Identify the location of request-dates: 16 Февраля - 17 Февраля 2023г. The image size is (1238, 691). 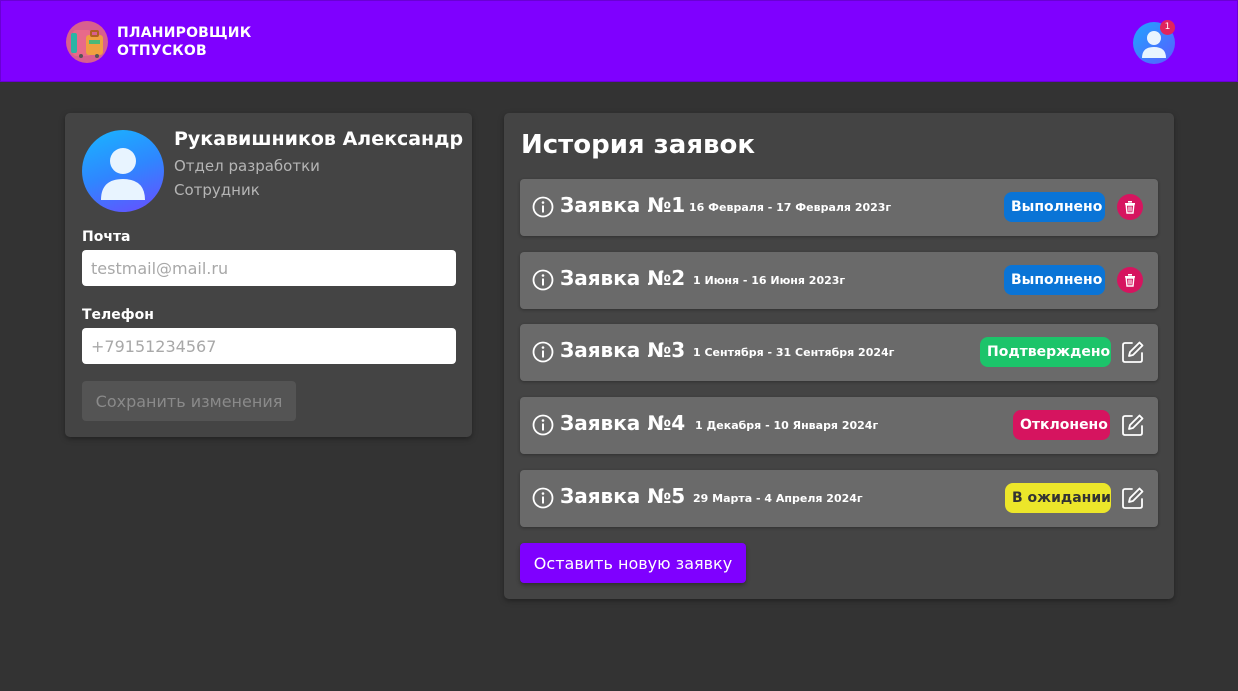
(790, 207).